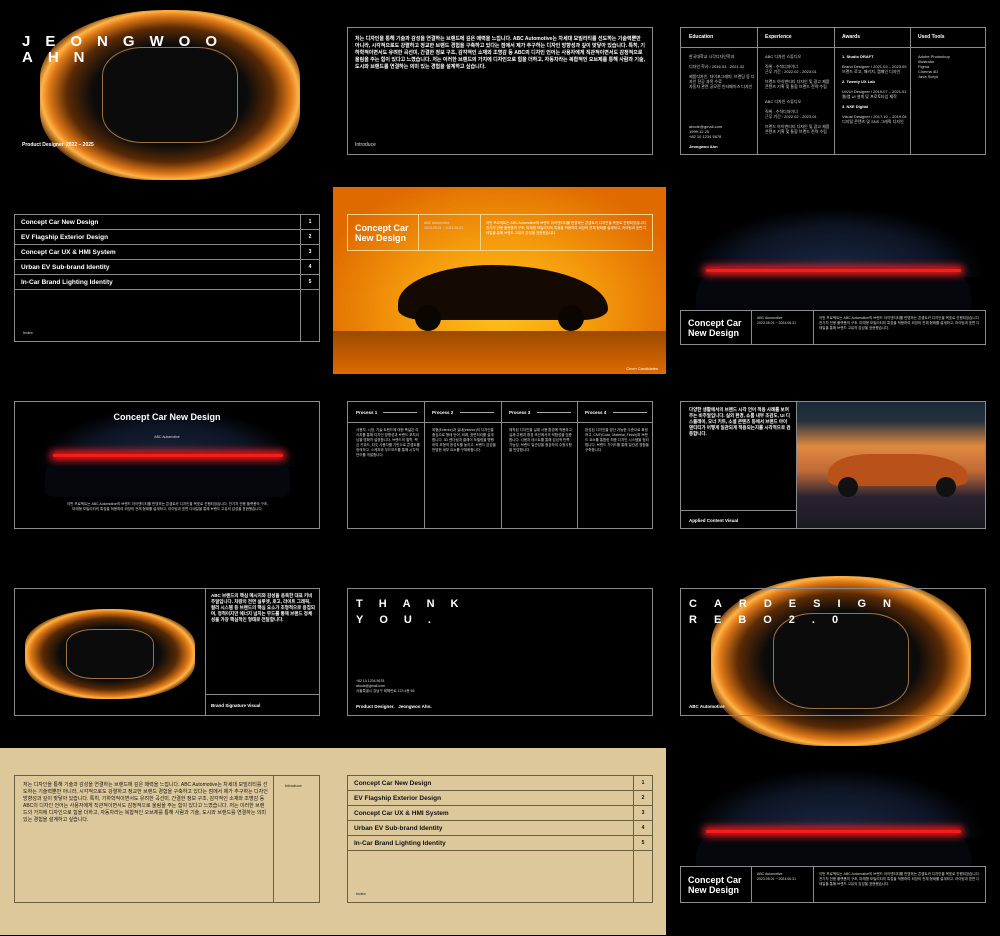 This screenshot has width=1000, height=936. What do you see at coordinates (520, 412) in the screenshot?
I see `process-3-label: Process 3` at bounding box center [520, 412].